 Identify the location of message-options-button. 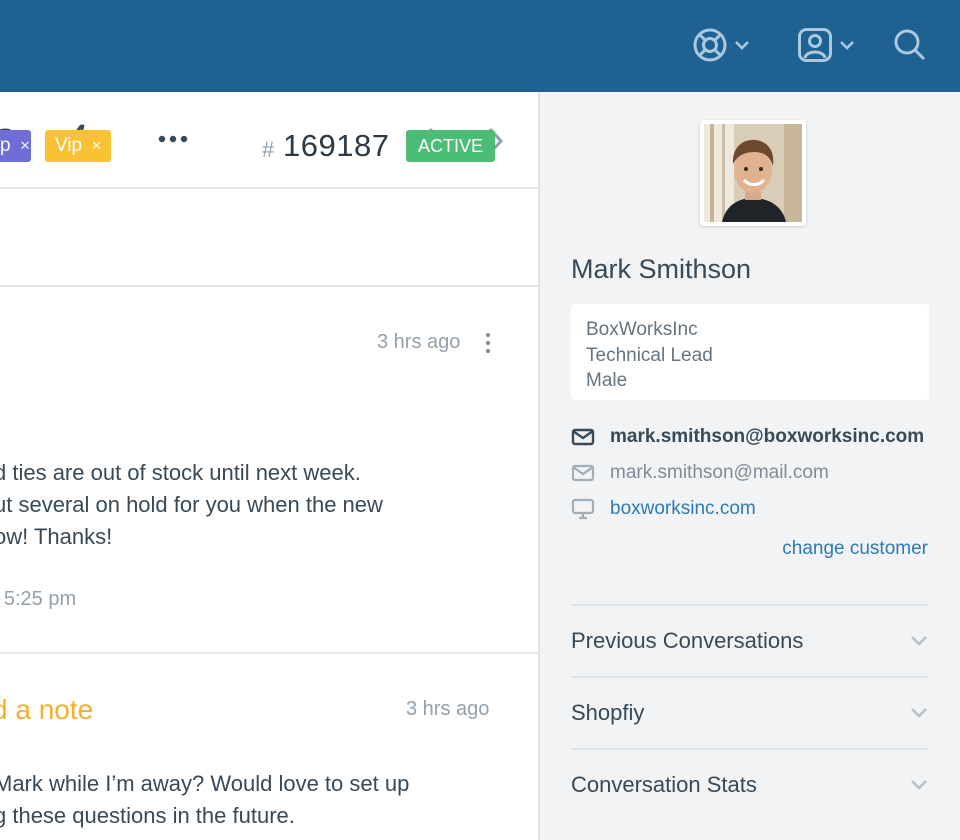
(489, 343).